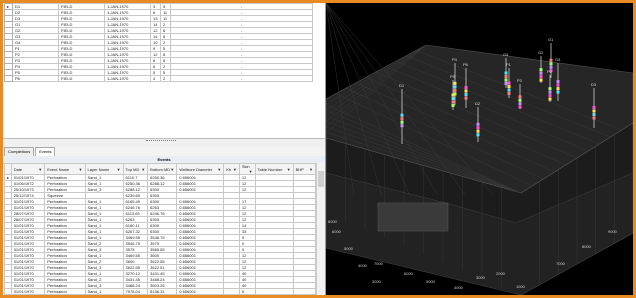 The image size is (636, 298). What do you see at coordinates (135, 291) in the screenshot?
I see `event-cell: 7978.04` at bounding box center [135, 291].